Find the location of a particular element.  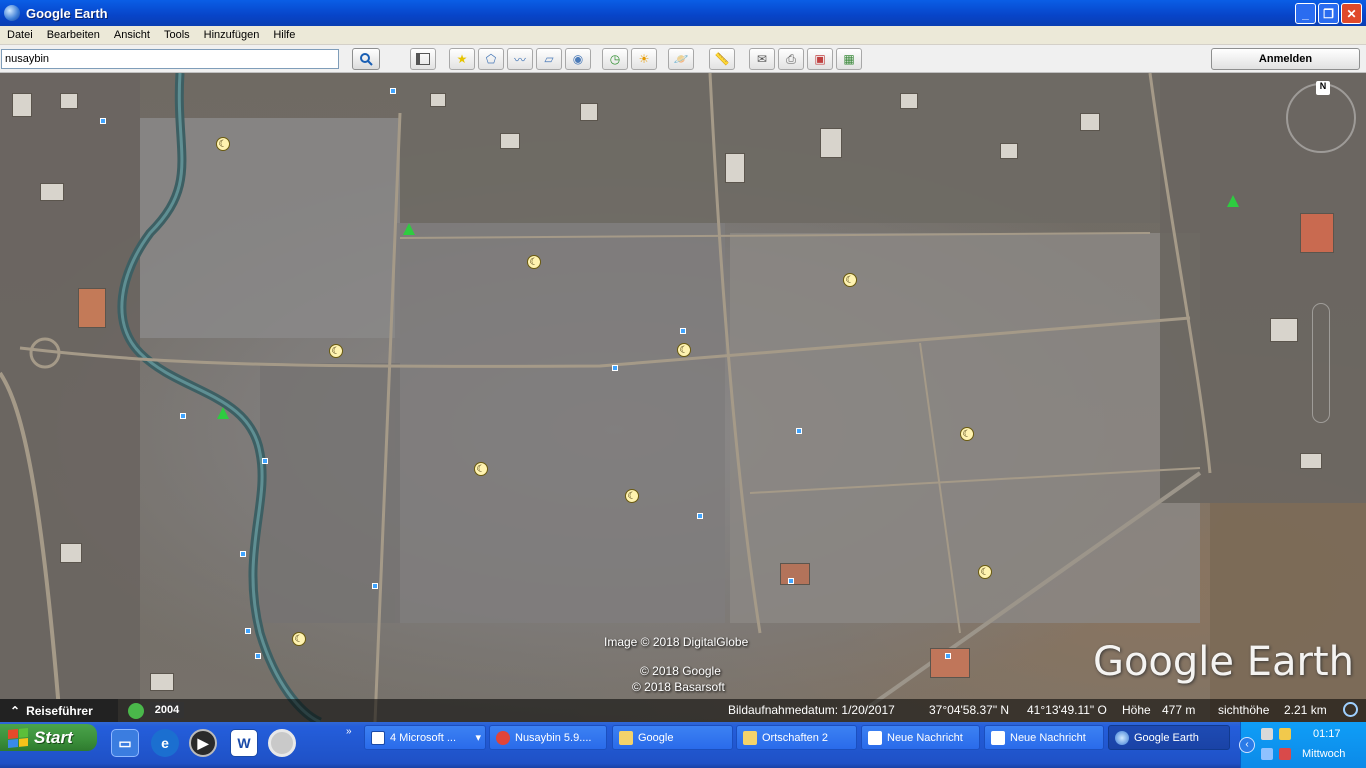

expand-icon: ⌃ is located at coordinates (15, 710).